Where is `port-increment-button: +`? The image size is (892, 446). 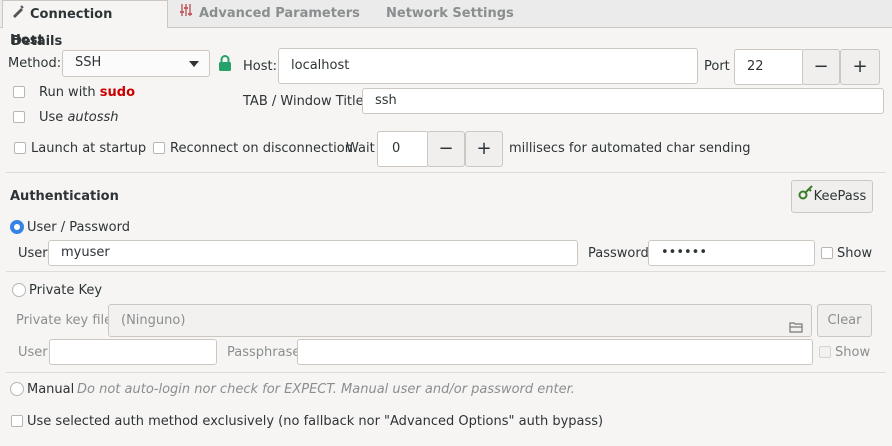 port-increment-button: + is located at coordinates (860, 67).